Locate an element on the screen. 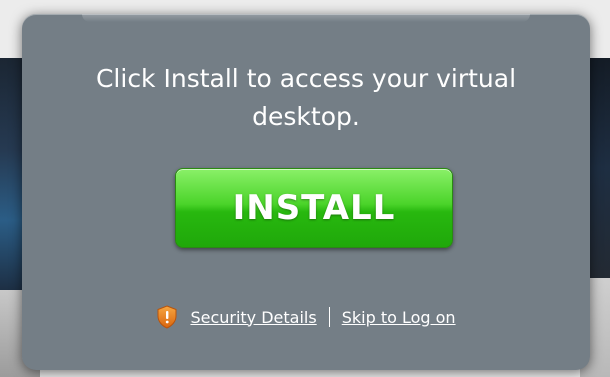  footer-links: Security Details Skip to Log on is located at coordinates (306, 317).